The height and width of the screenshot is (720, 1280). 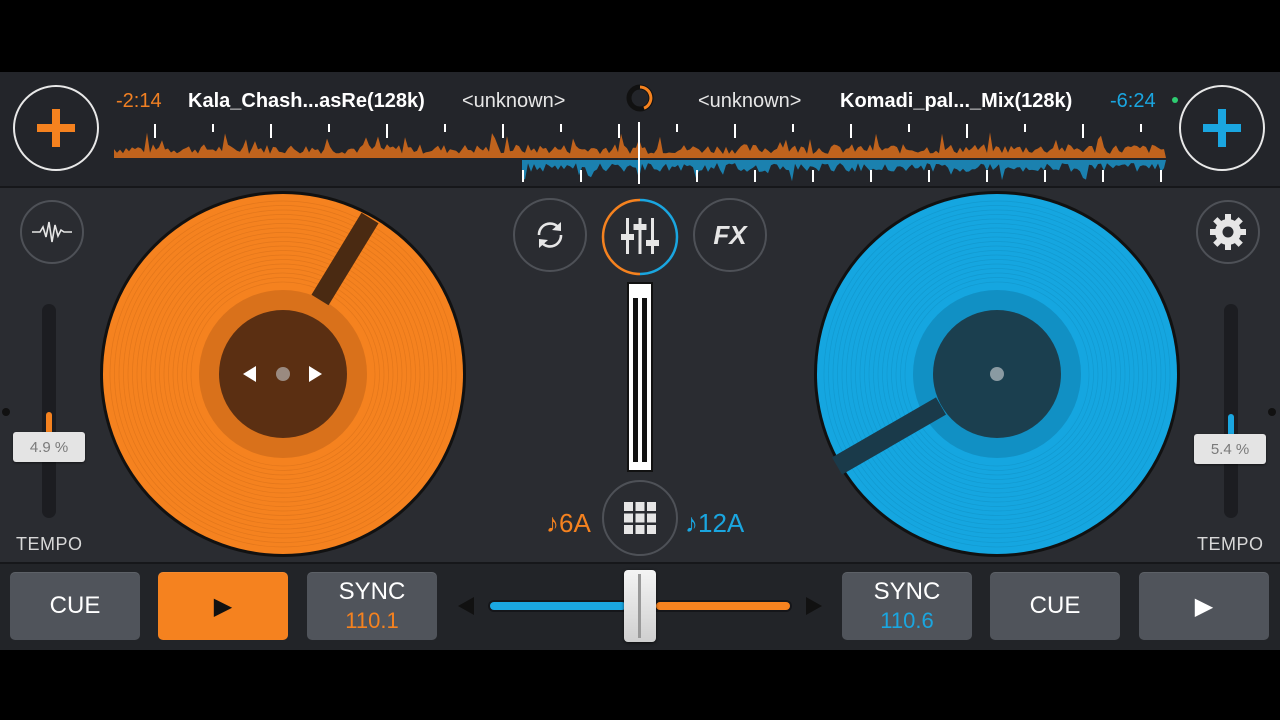 I want to click on loop-button, so click(x=550, y=235).